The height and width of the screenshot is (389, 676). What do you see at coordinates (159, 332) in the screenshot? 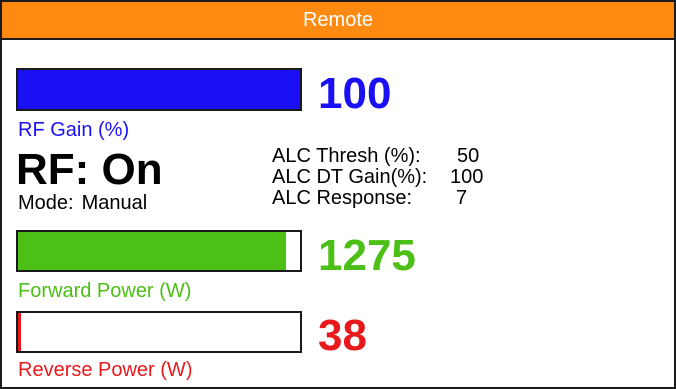
I see `reverse-power-bar` at bounding box center [159, 332].